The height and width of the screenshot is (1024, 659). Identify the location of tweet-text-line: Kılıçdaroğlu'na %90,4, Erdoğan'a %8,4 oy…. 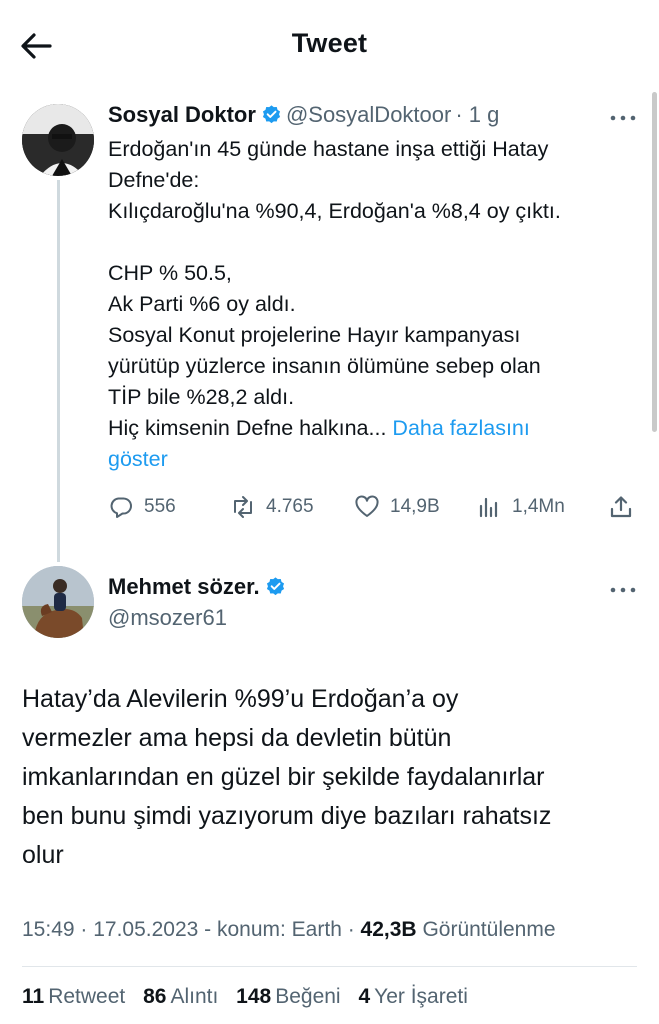
(334, 211).